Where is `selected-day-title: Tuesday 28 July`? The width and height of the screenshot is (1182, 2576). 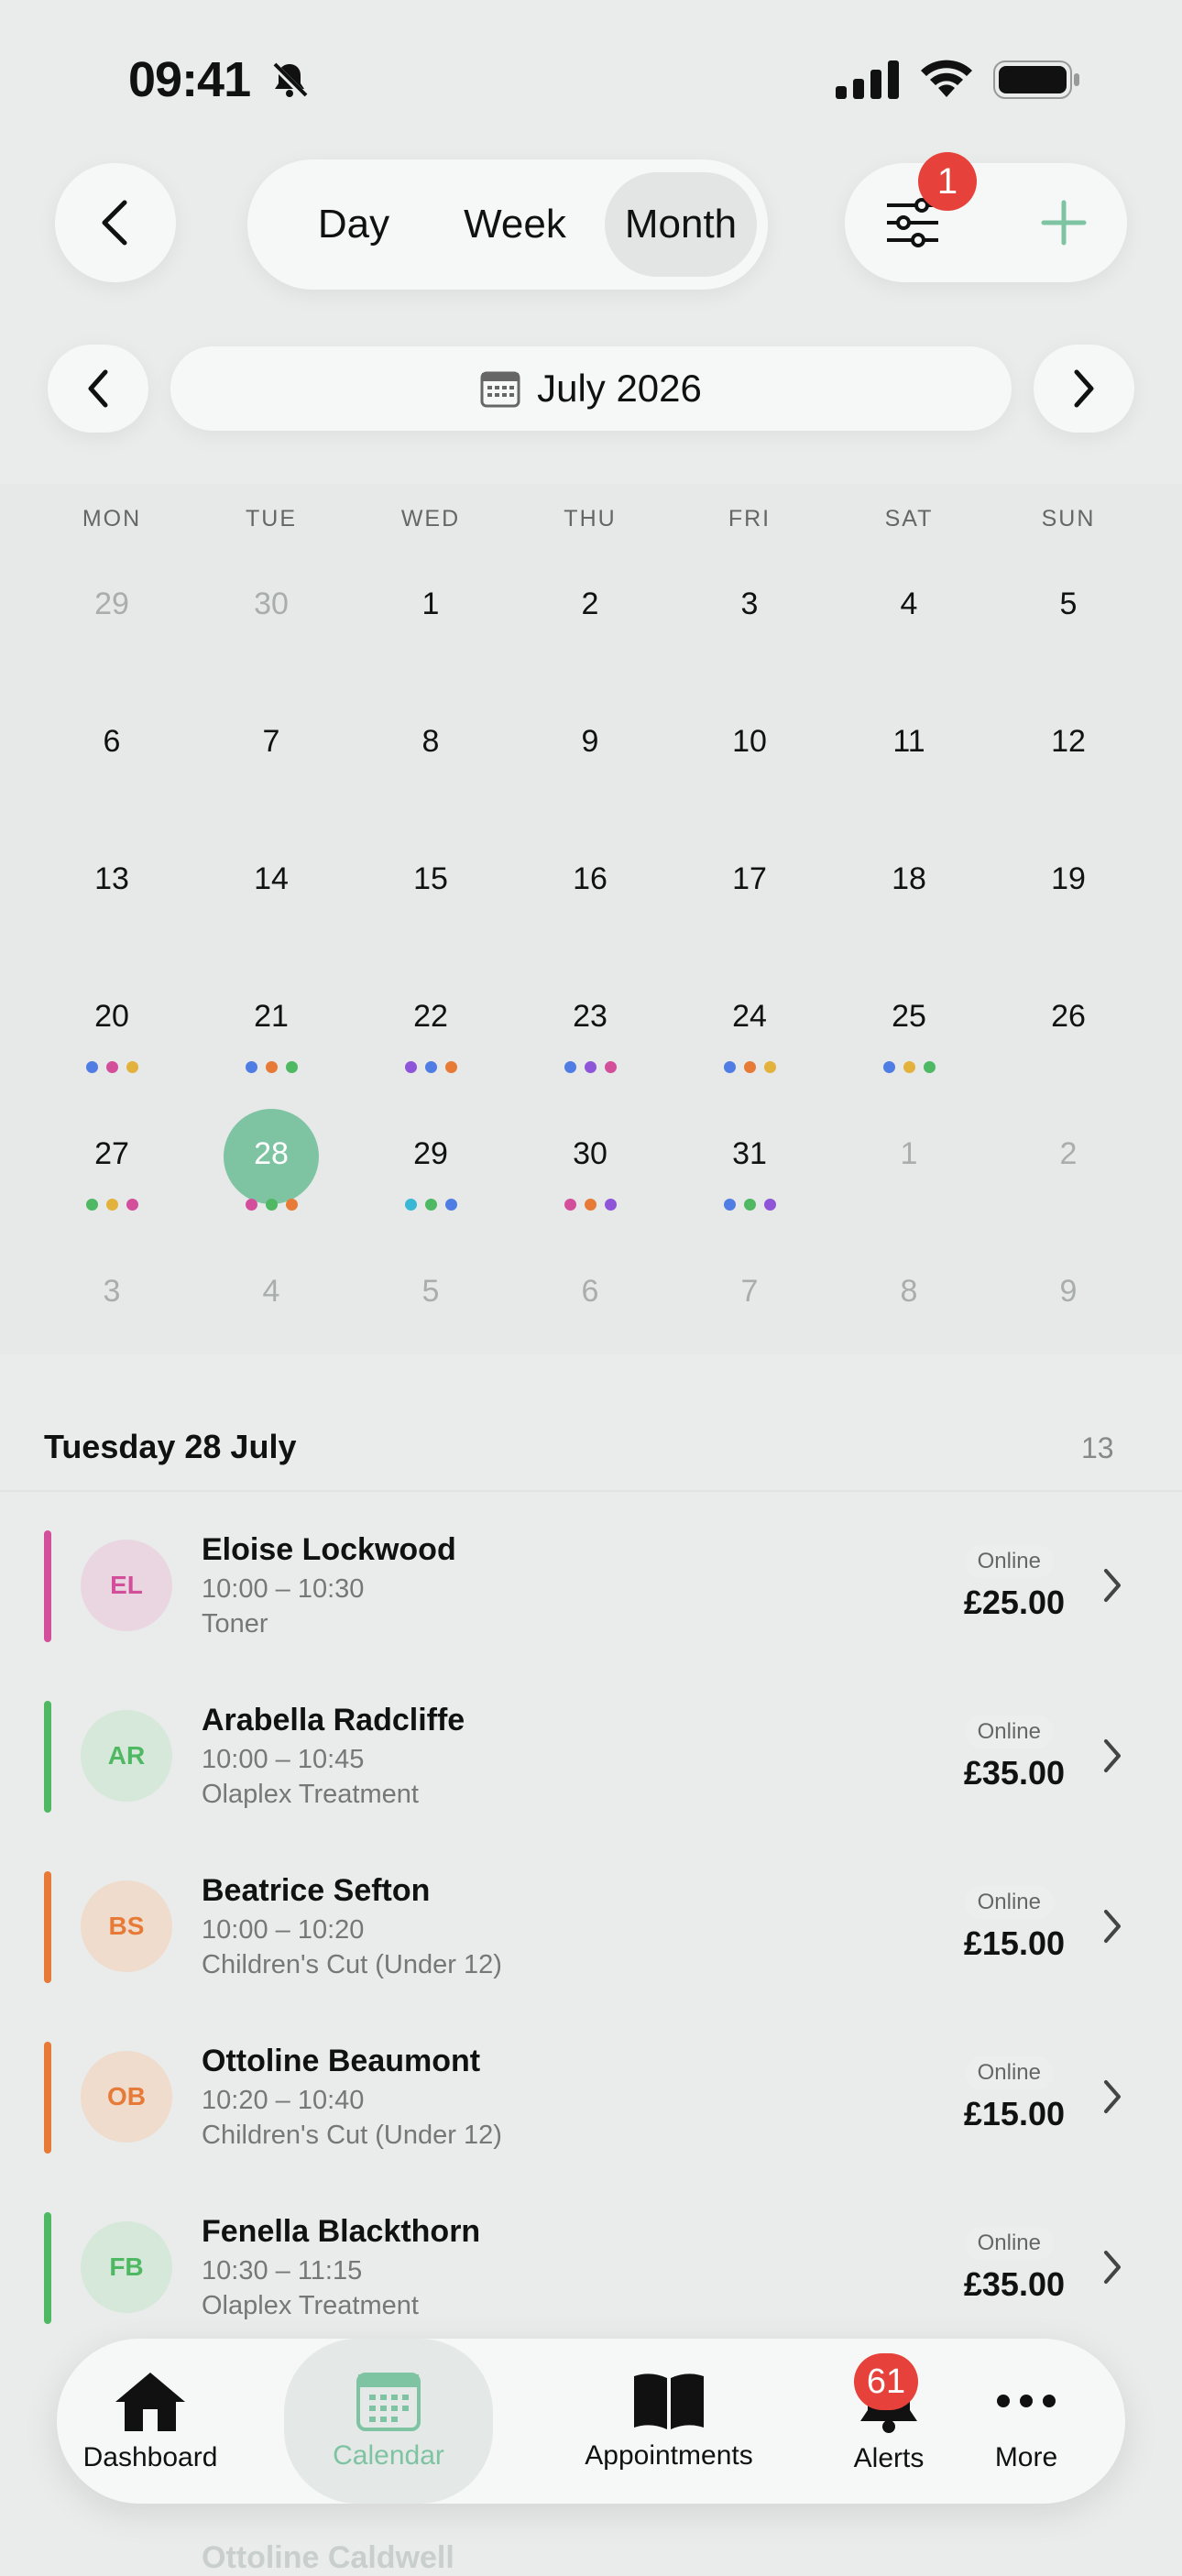 selected-day-title: Tuesday 28 July is located at coordinates (171, 1446).